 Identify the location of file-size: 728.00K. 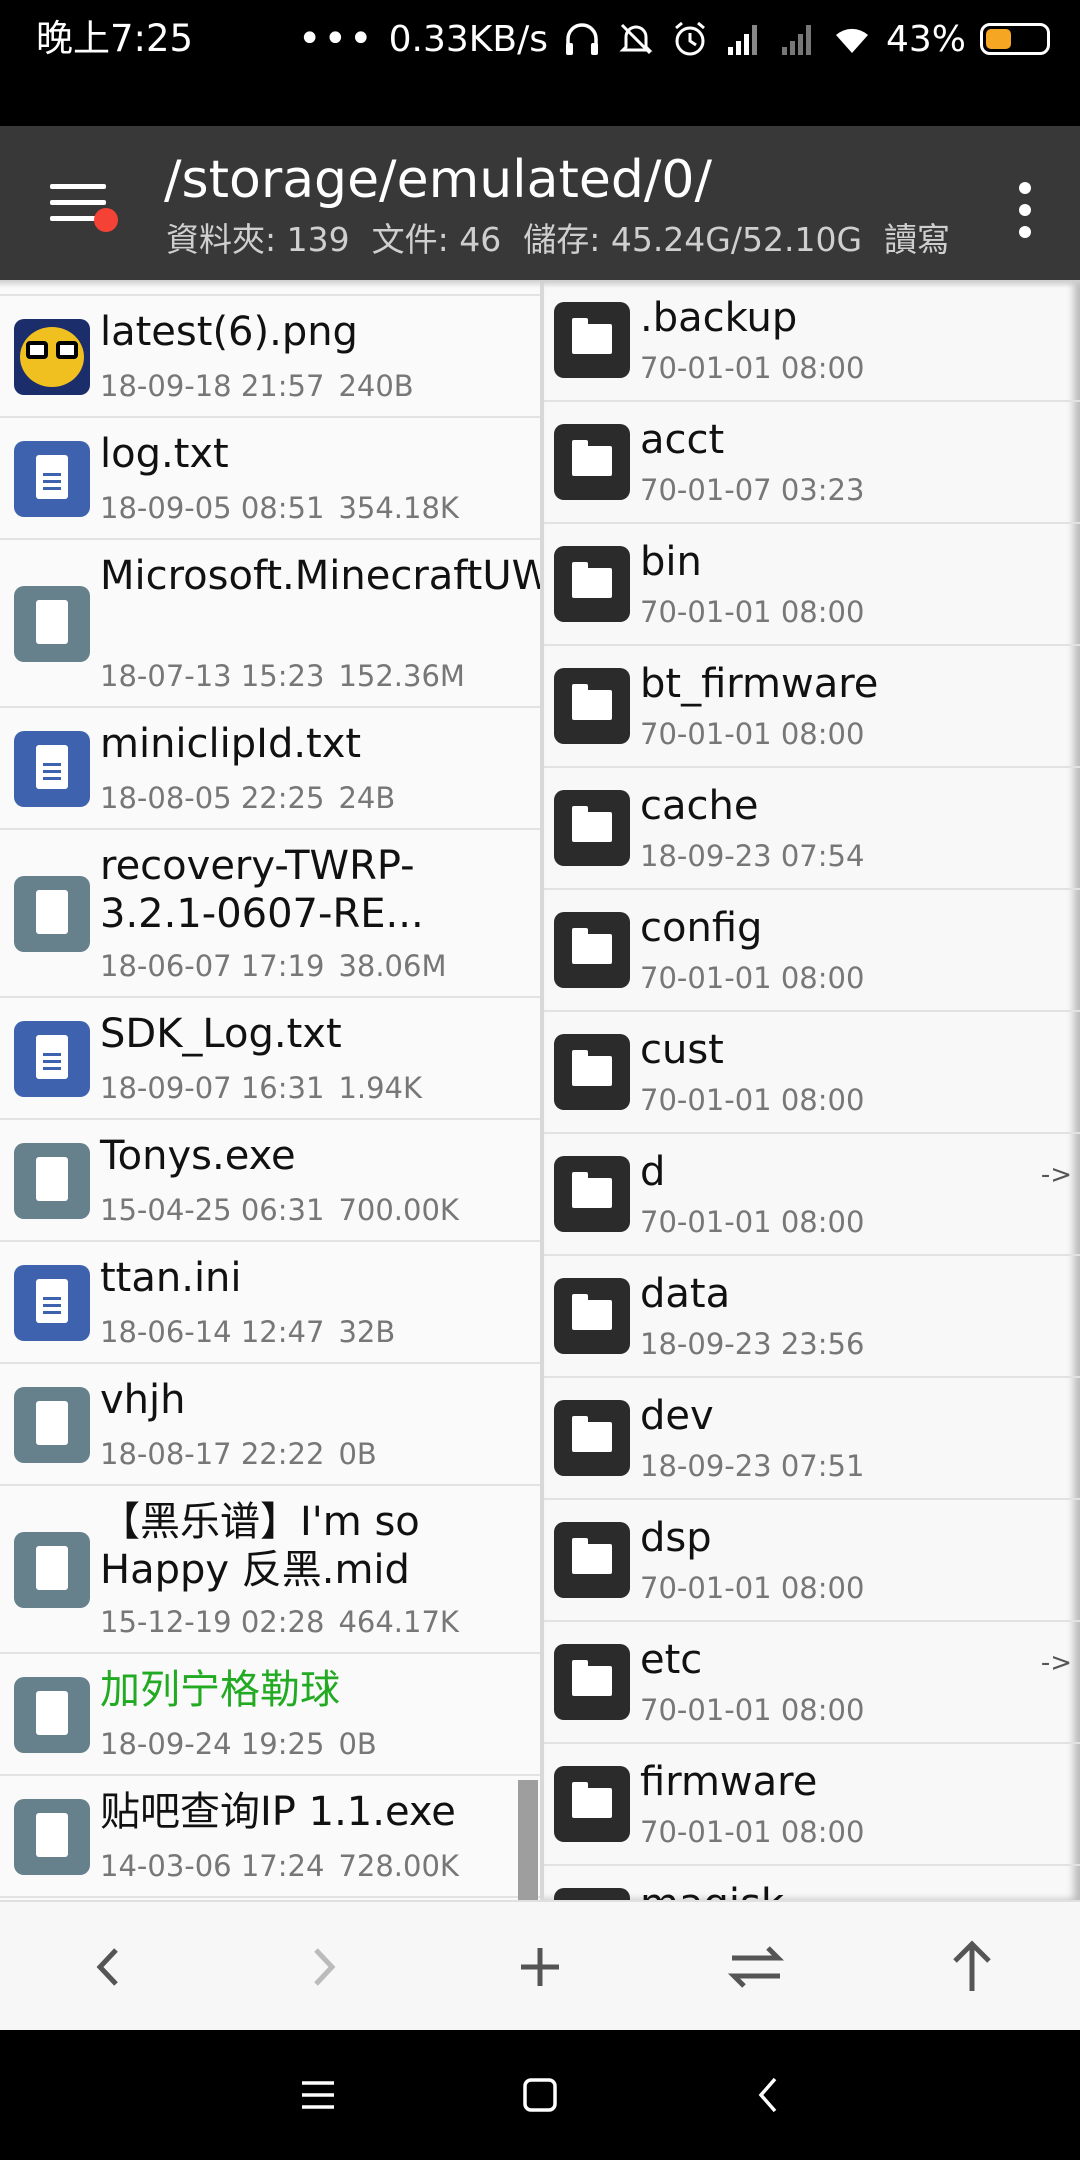
(398, 1866).